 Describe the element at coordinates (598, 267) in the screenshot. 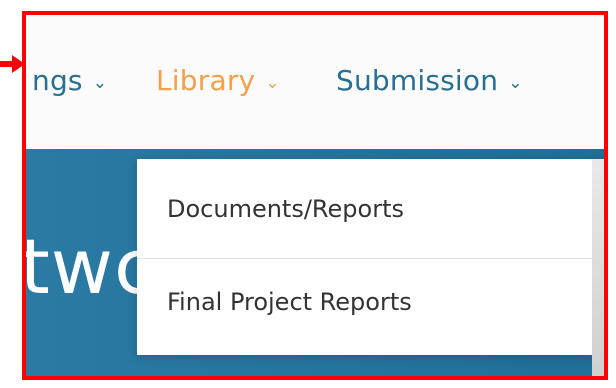

I see `side-panel-edge` at that location.